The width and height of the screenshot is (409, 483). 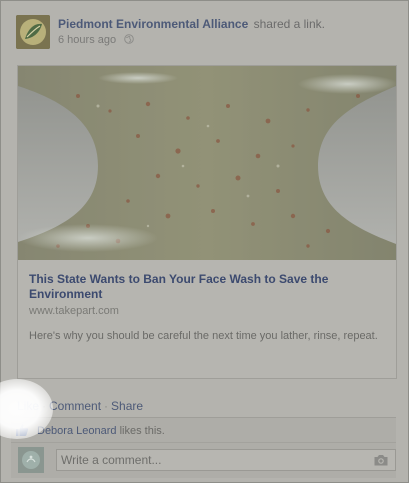 I want to click on post-meta: 6 hours ago, so click(x=96, y=40).